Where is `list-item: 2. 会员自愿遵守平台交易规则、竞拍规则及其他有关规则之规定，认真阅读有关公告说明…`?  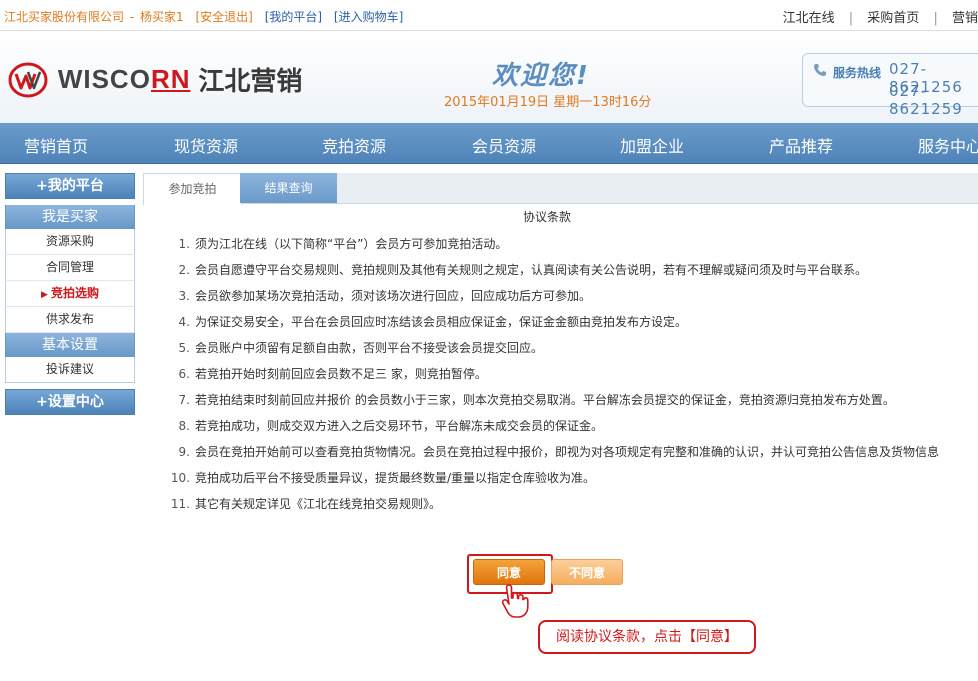
list-item: 2. 会员自愿遵守平台交易规则、竞拍规则及其他有关规则之规定，认真阅读有关公告说明… is located at coordinates (523, 270).